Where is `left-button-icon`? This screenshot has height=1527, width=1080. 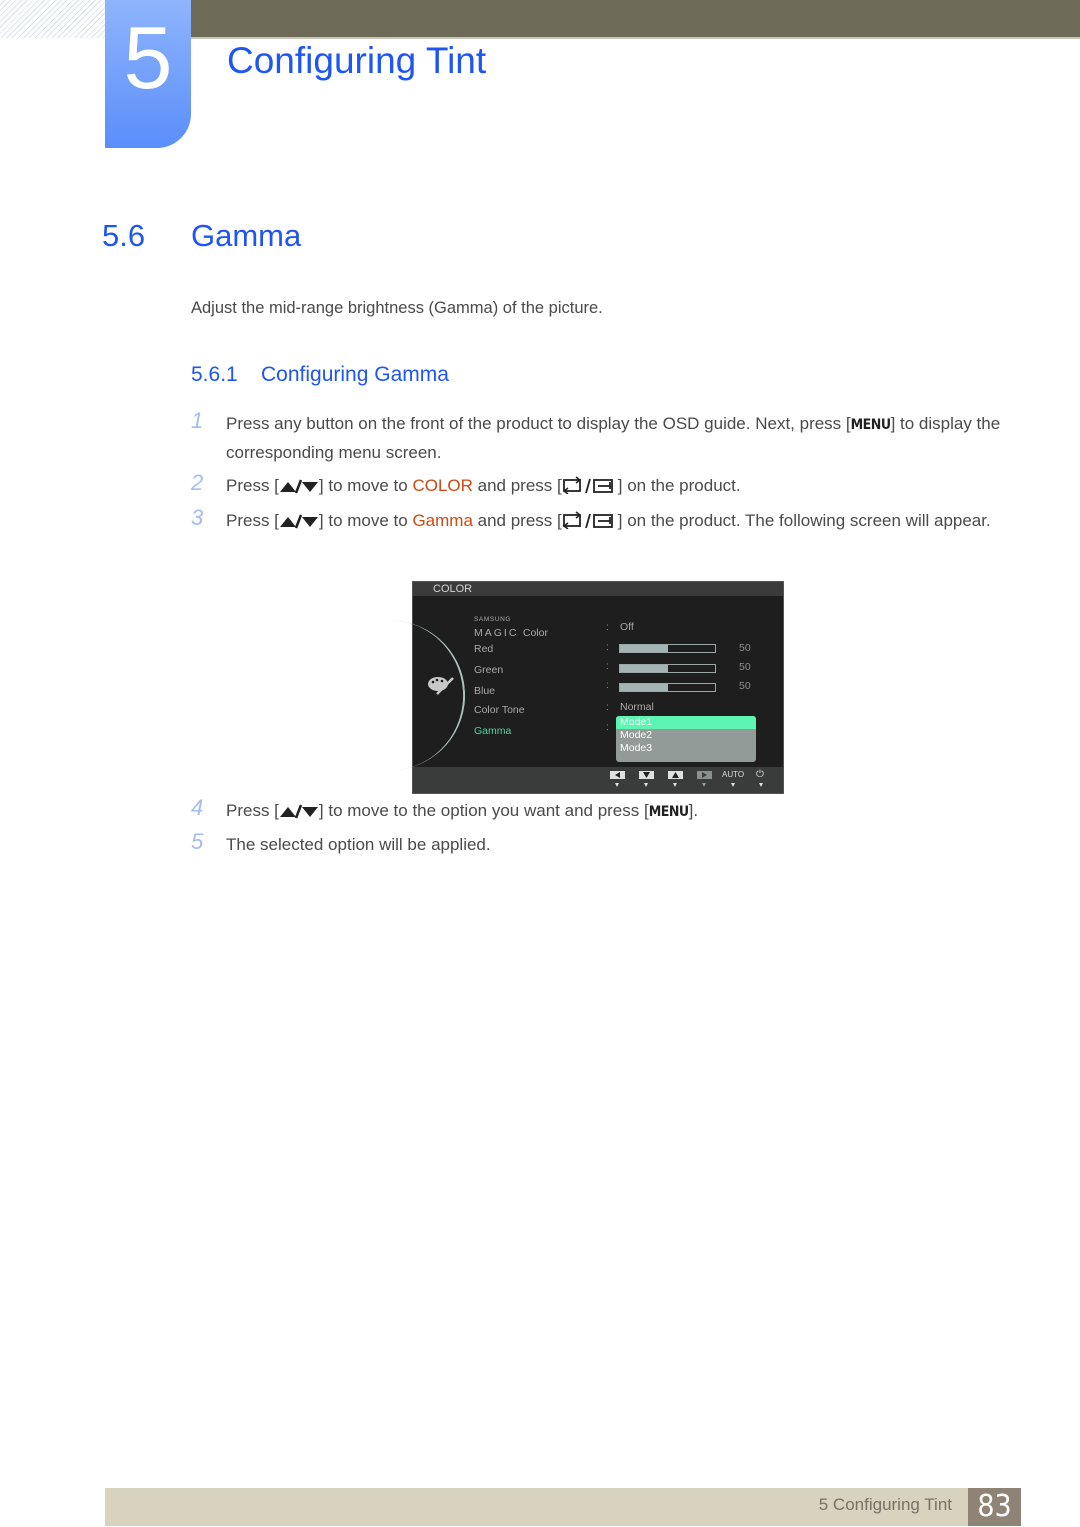 left-button-icon is located at coordinates (617, 775).